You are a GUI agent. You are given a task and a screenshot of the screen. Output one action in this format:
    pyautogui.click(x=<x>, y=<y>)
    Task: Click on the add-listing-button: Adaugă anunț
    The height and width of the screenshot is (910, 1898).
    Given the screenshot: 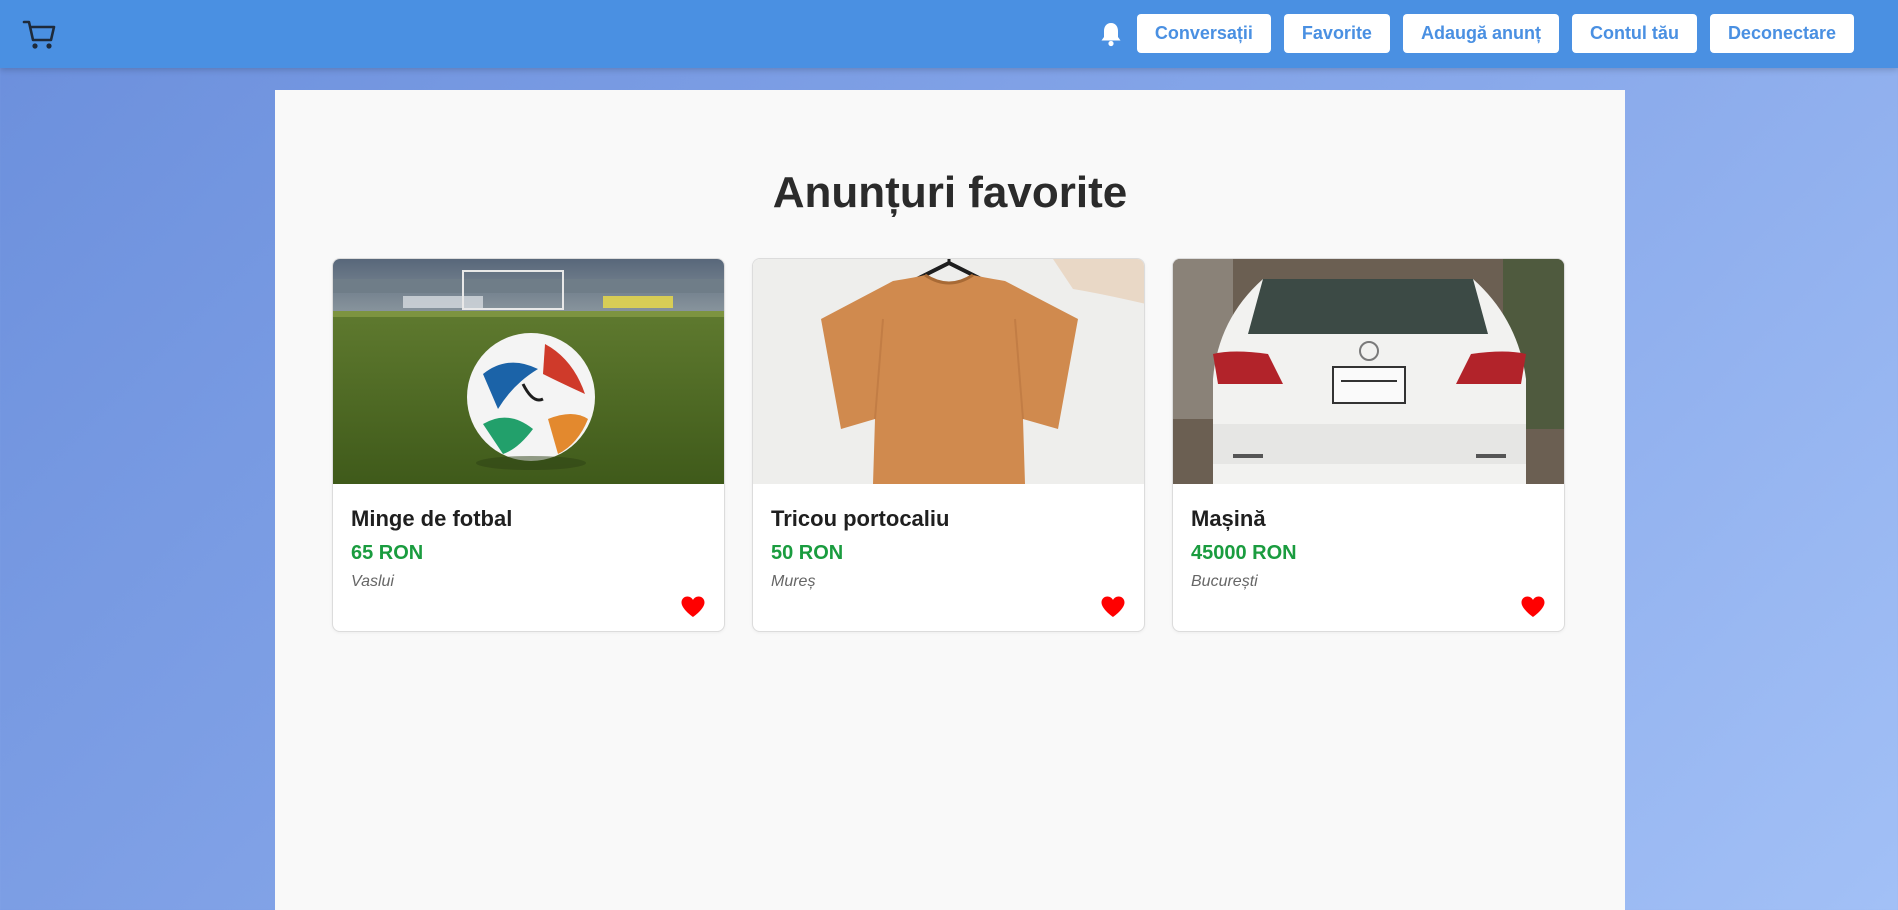 What is the action you would take?
    pyautogui.click(x=1480, y=33)
    